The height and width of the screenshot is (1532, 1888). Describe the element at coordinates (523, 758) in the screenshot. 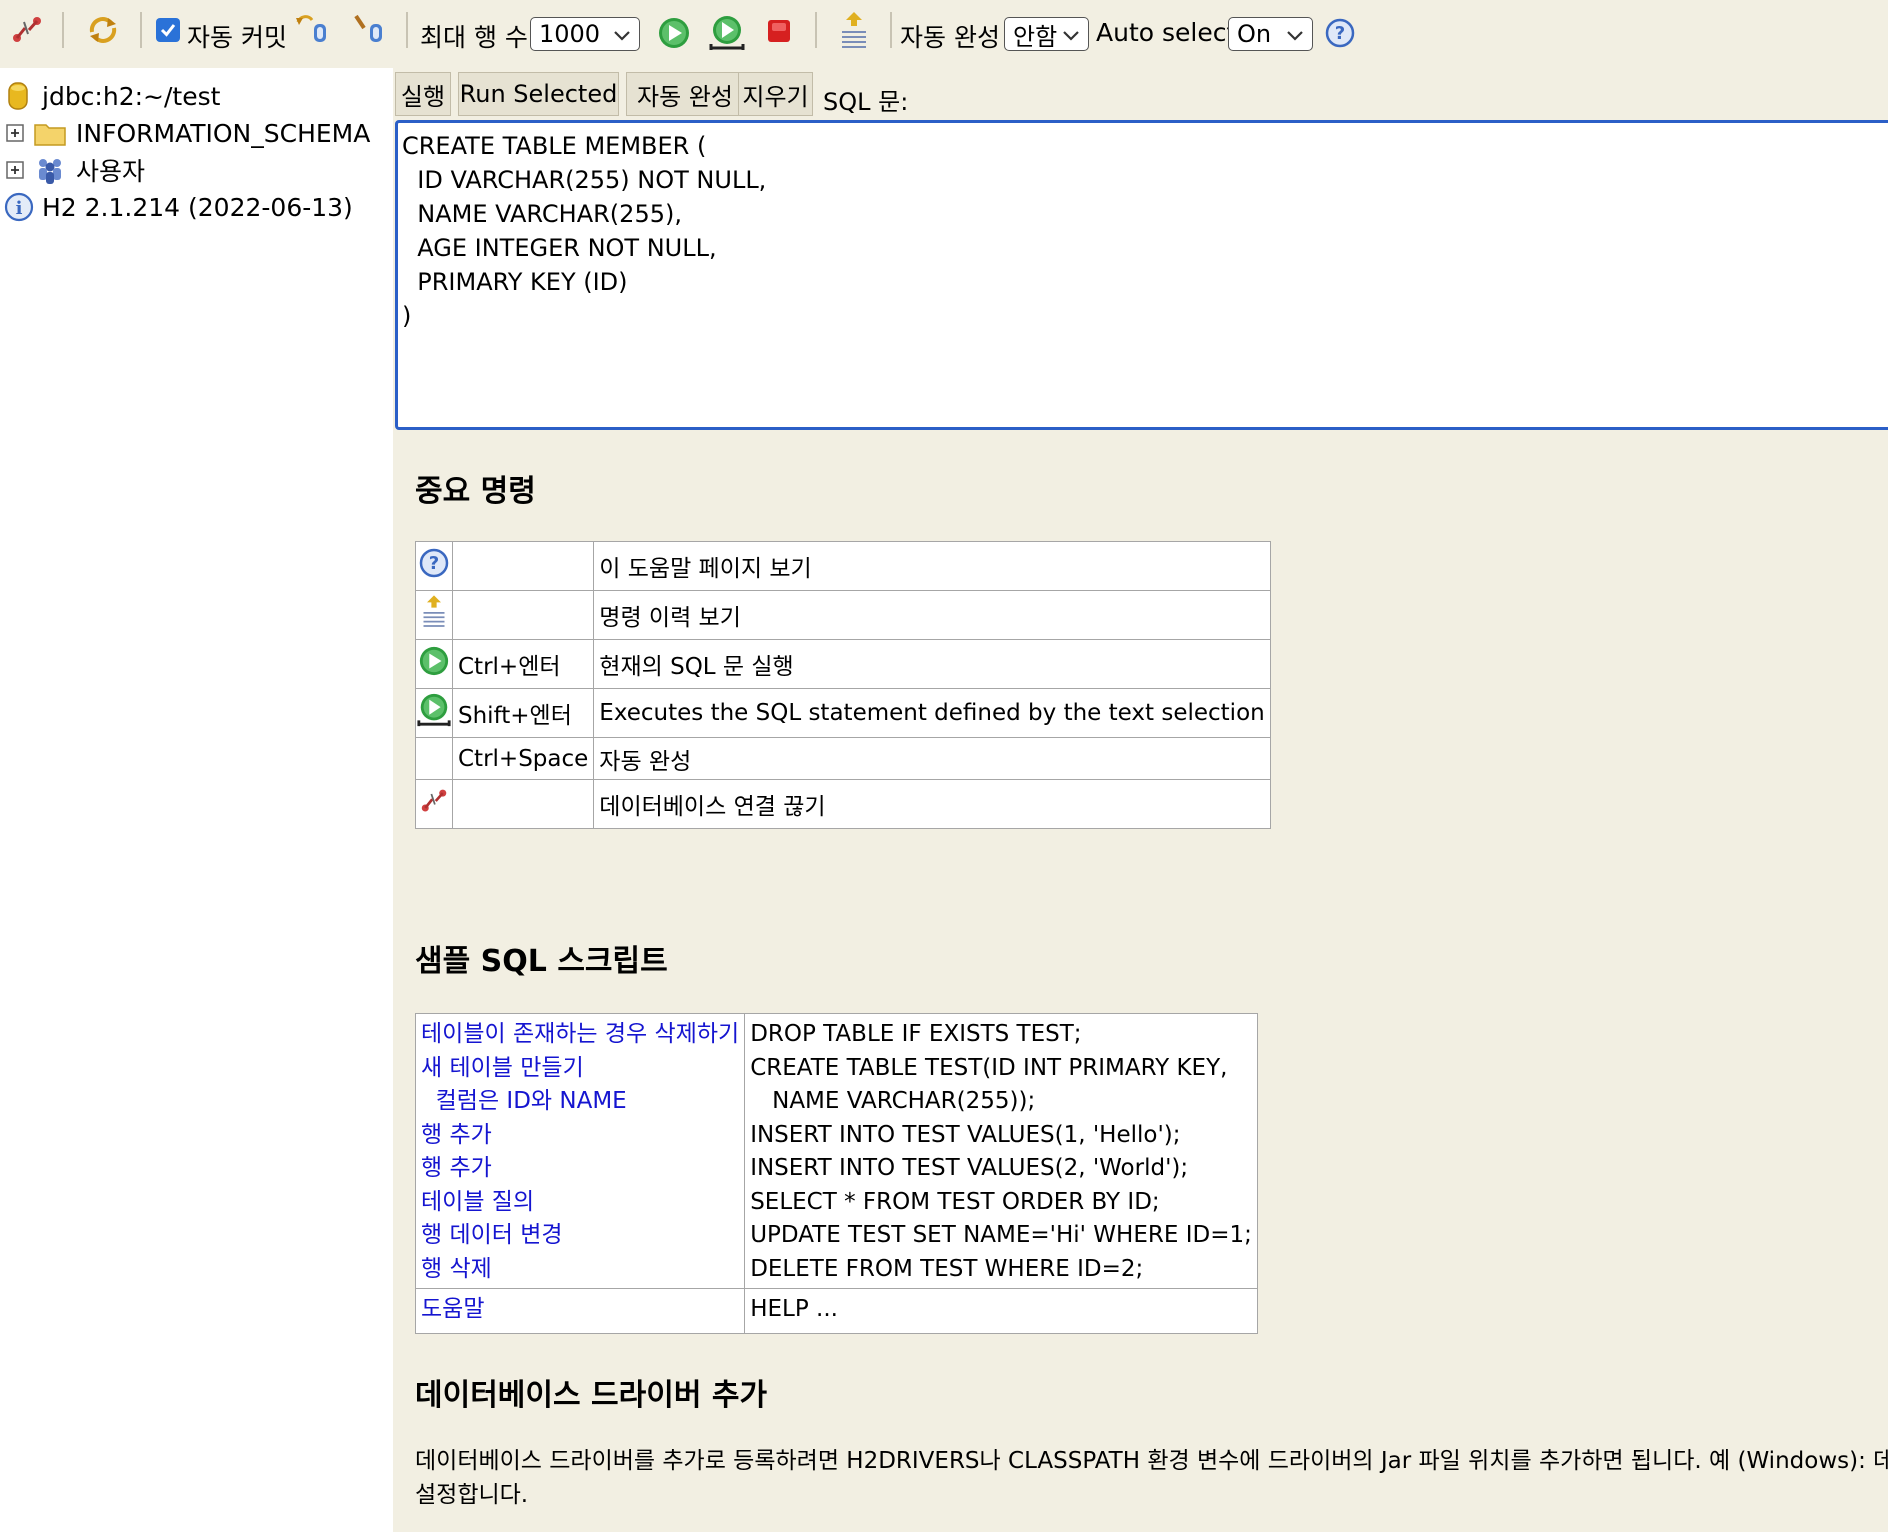

I see `shortcut-cell: Ctrl+Space` at that location.